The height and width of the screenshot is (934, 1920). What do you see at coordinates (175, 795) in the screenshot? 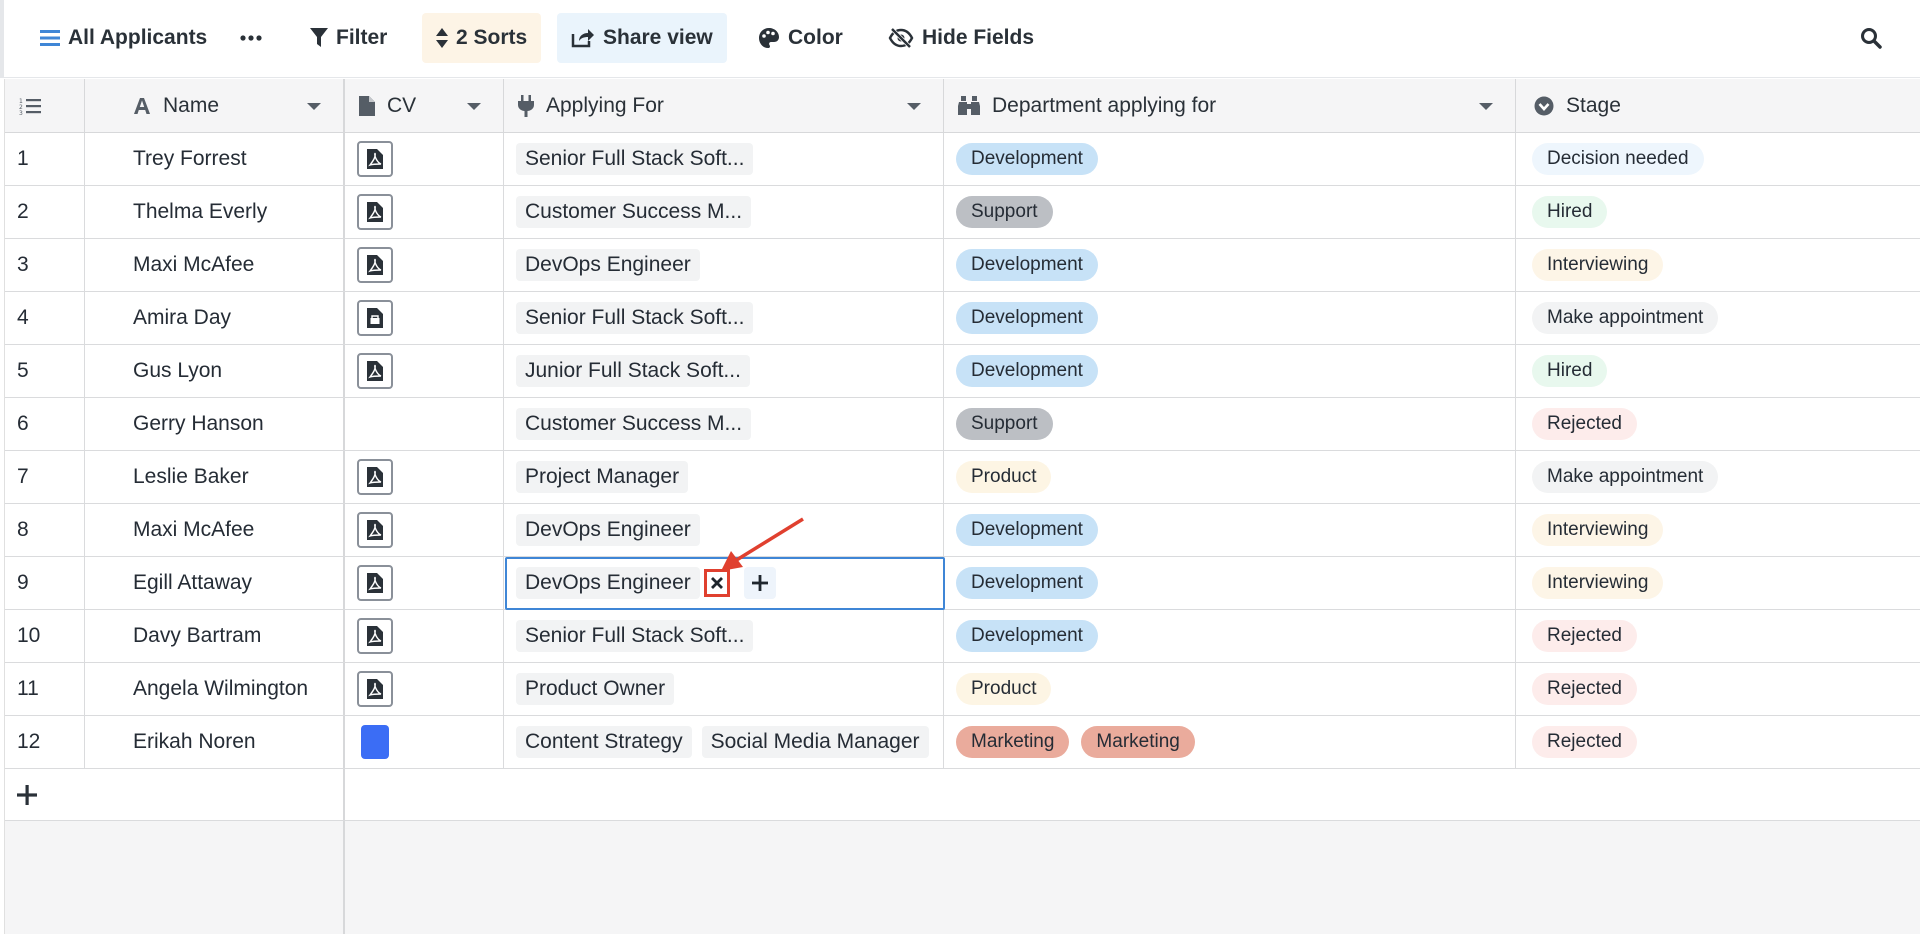
I see `add-record-button` at bounding box center [175, 795].